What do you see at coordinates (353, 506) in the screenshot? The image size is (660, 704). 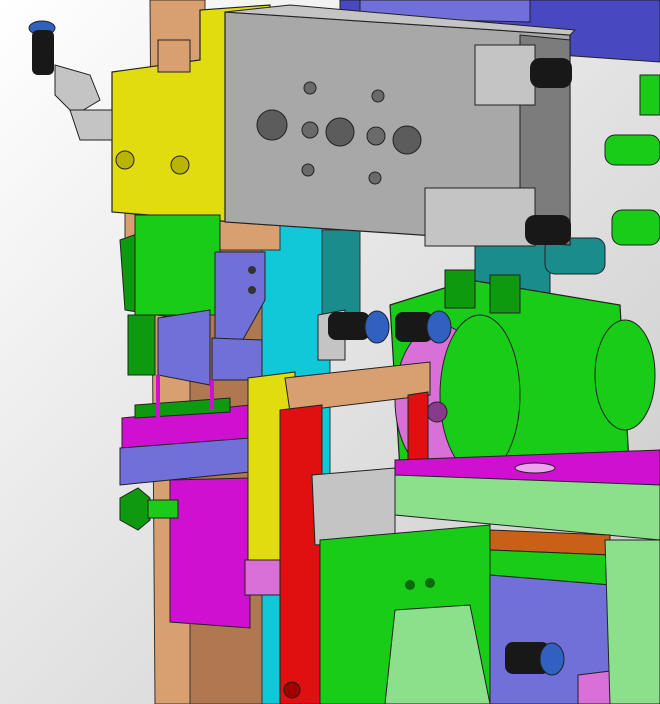 I see `gray-guide-block` at bounding box center [353, 506].